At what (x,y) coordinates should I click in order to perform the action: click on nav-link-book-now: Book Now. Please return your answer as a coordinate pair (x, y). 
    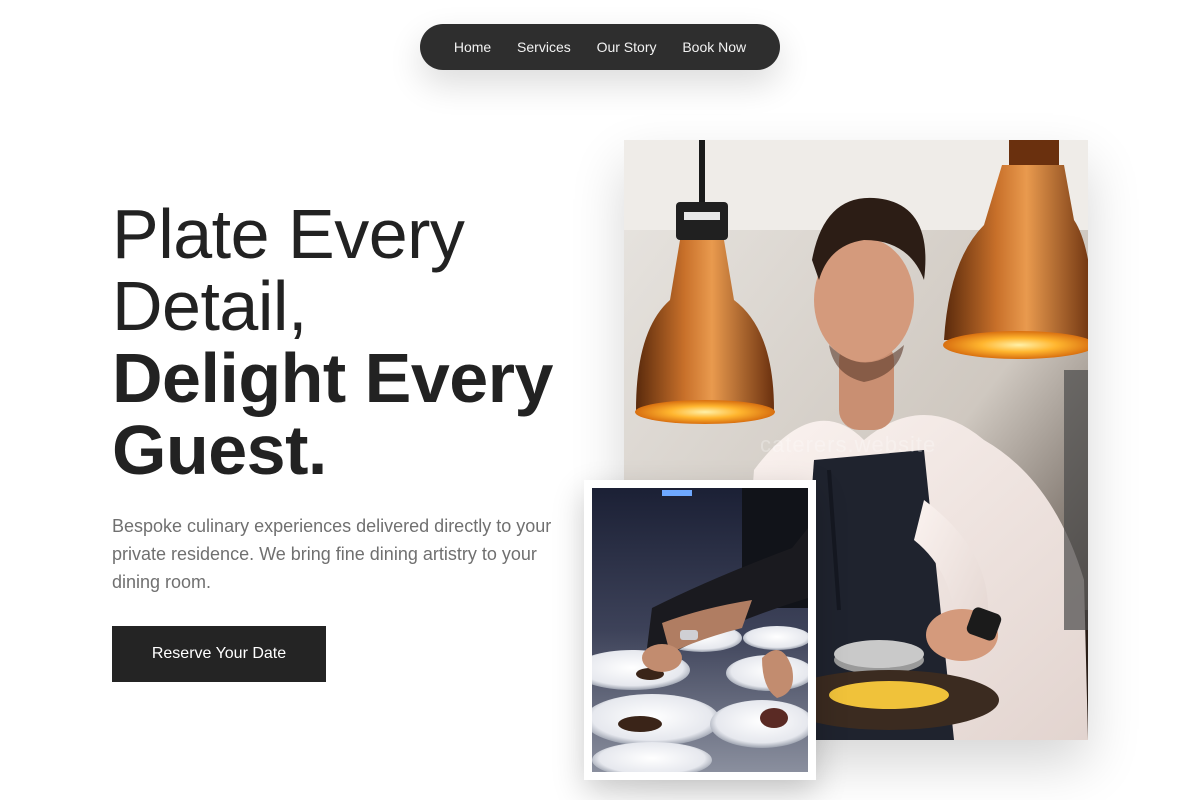
    Looking at the image, I should click on (714, 47).